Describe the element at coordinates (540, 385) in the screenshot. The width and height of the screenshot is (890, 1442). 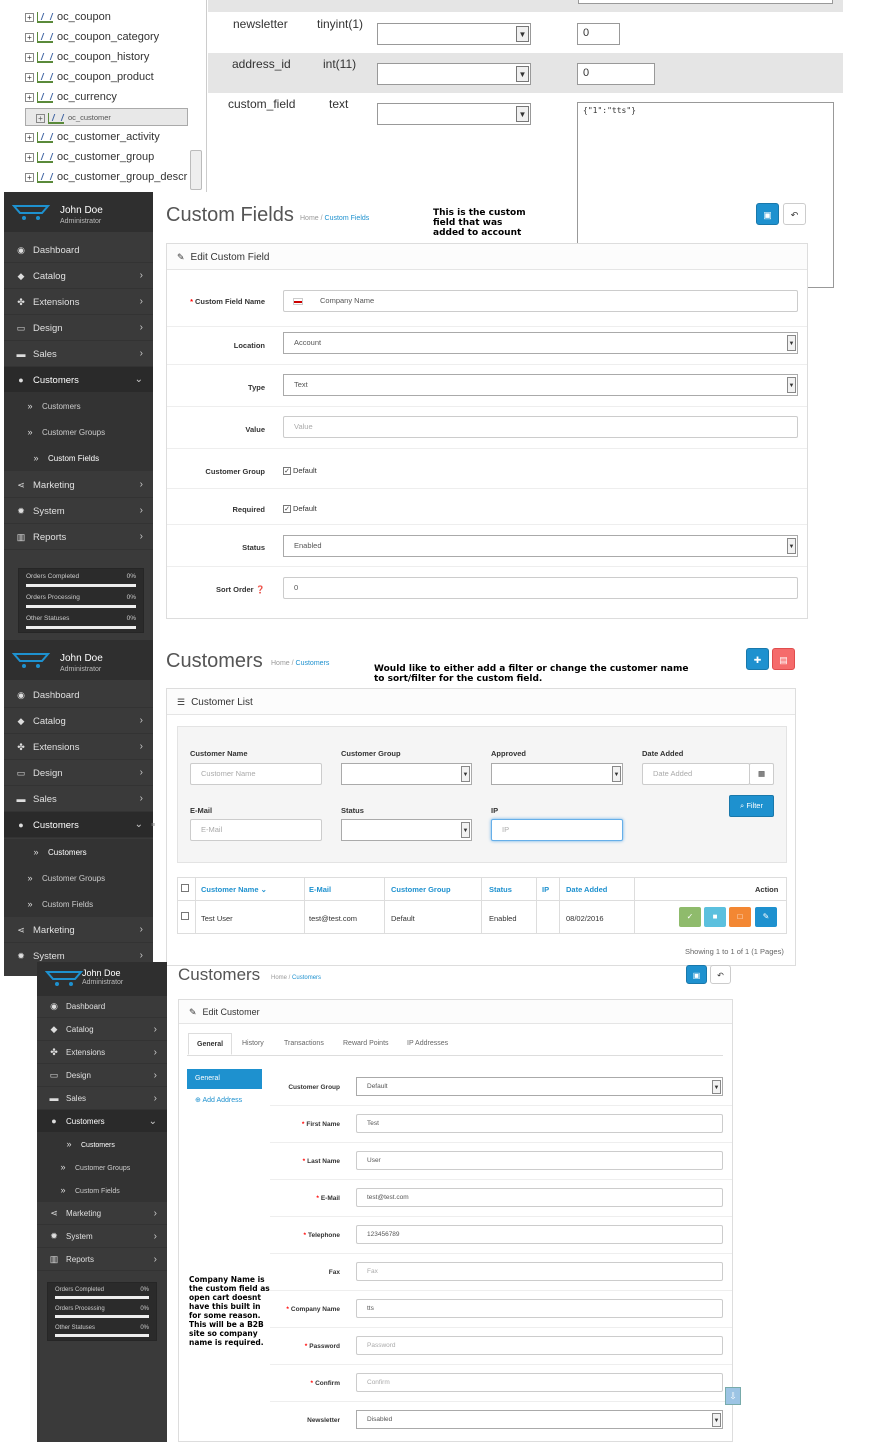
I see `type-select: Text ▼` at that location.